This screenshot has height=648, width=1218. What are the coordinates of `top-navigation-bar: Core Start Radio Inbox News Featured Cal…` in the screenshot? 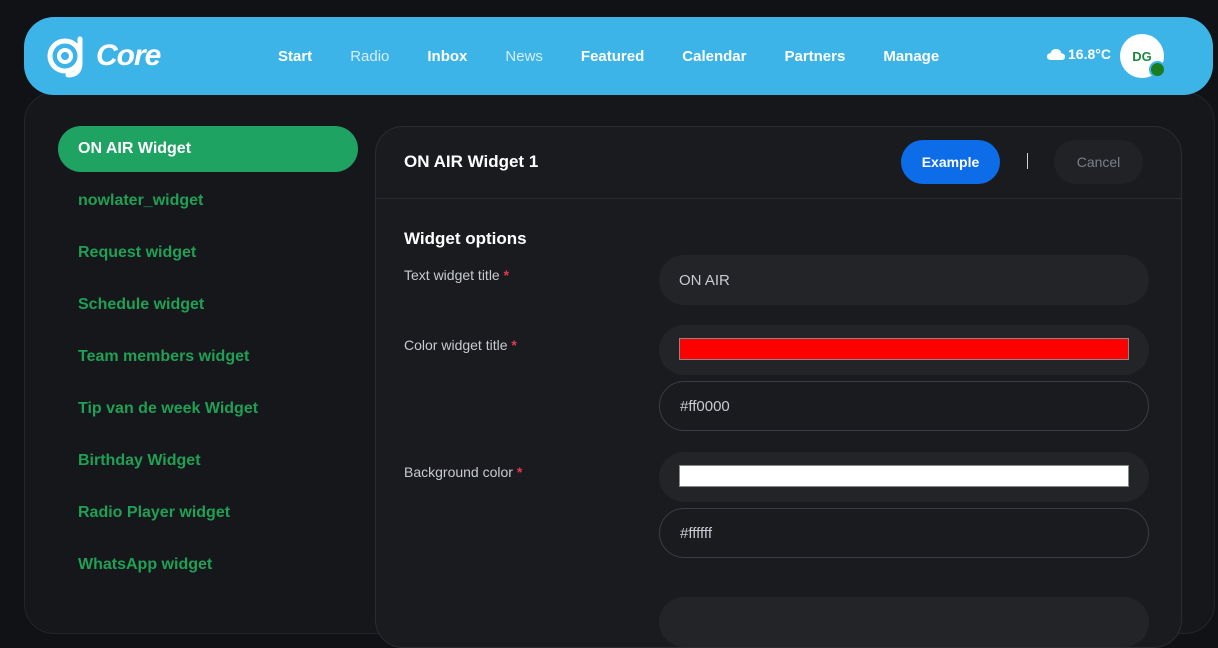 It's located at (618, 56).